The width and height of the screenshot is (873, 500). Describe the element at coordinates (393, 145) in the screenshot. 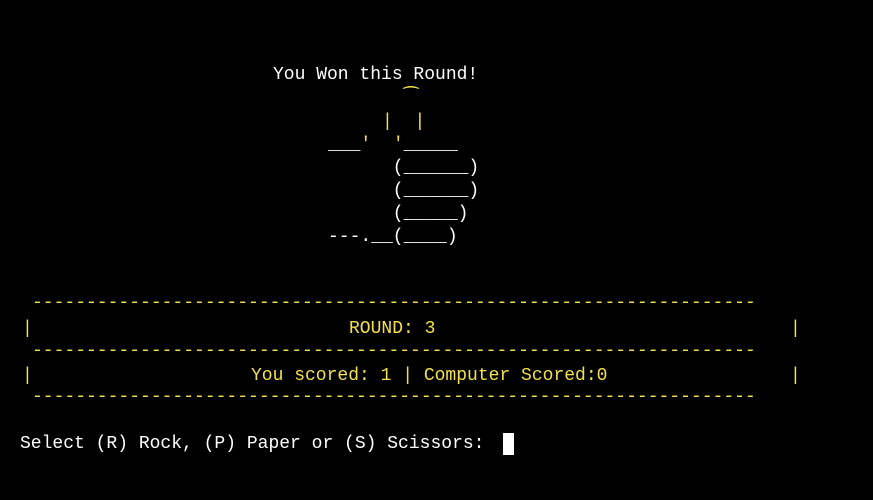

I see `art-line-3: ___' '_____` at that location.